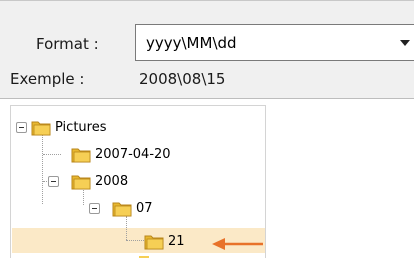 Image resolution: width=414 pixels, height=258 pixels. What do you see at coordinates (144, 208) in the screenshot?
I see `tree-node-label: 07` at bounding box center [144, 208].